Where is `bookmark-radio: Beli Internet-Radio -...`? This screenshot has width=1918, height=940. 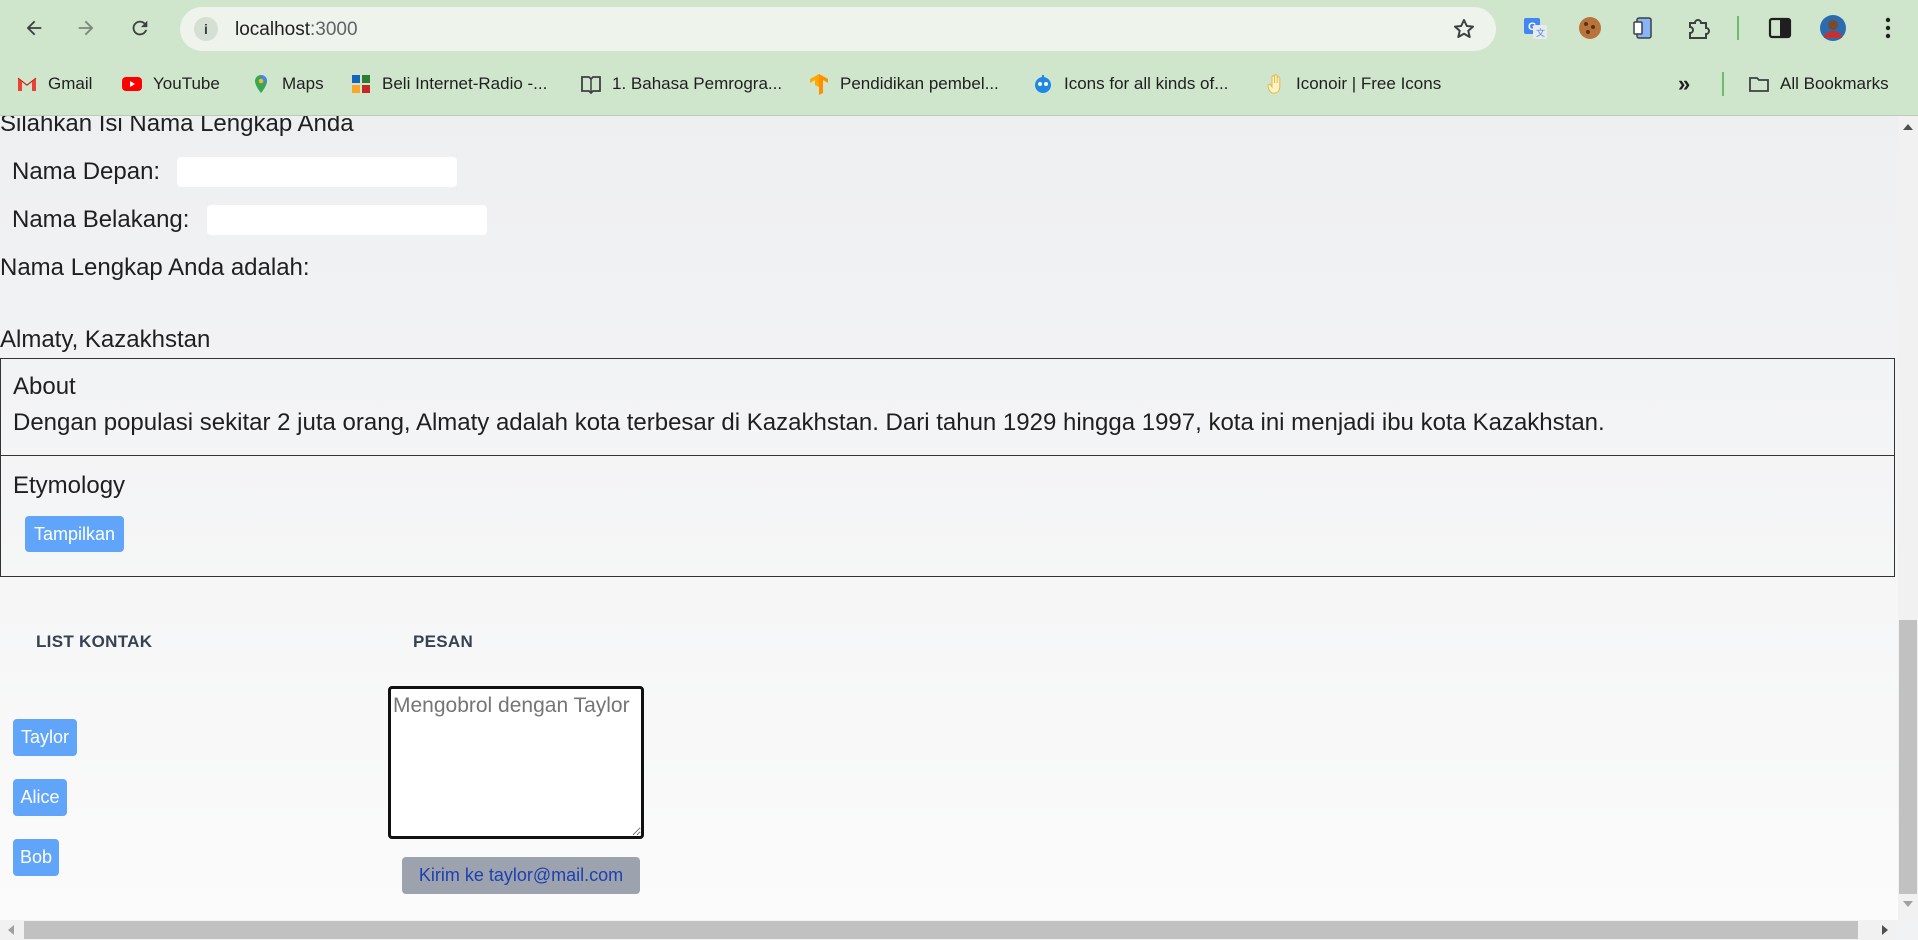 bookmark-radio: Beli Internet-Radio -... is located at coordinates (448, 84).